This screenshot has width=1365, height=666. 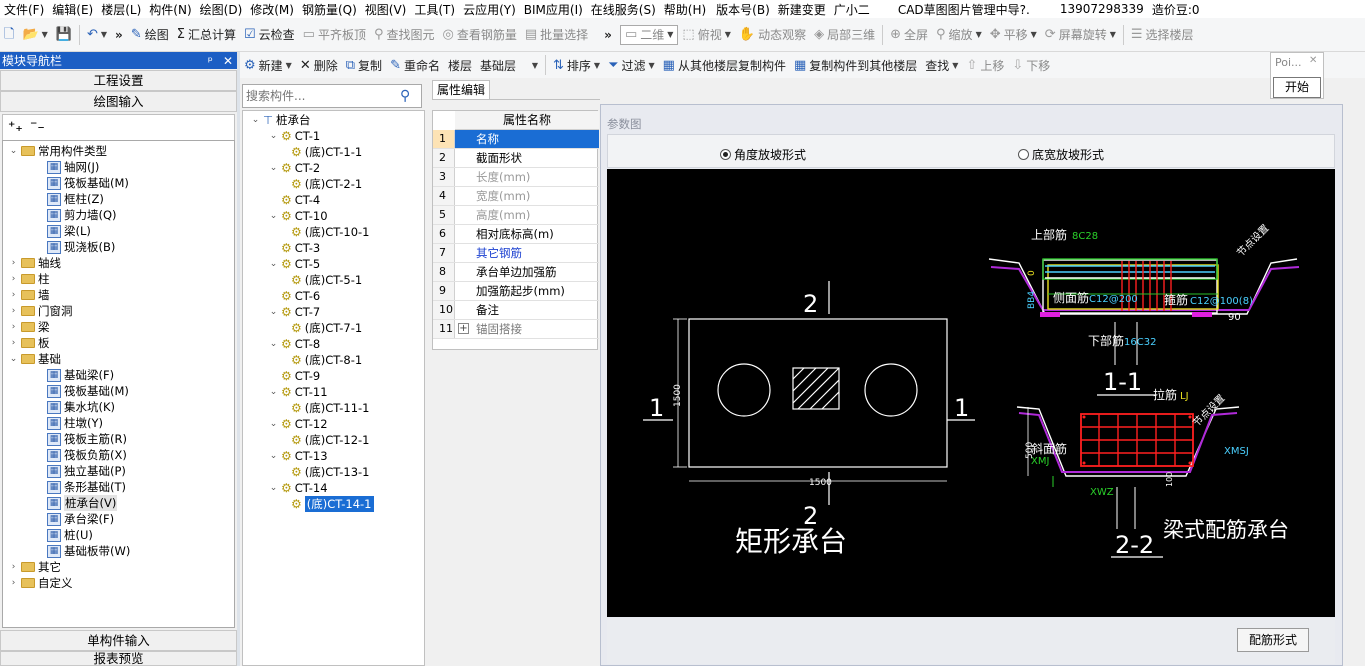 I want to click on pin-icon: ᵖ, so click(x=210, y=61).